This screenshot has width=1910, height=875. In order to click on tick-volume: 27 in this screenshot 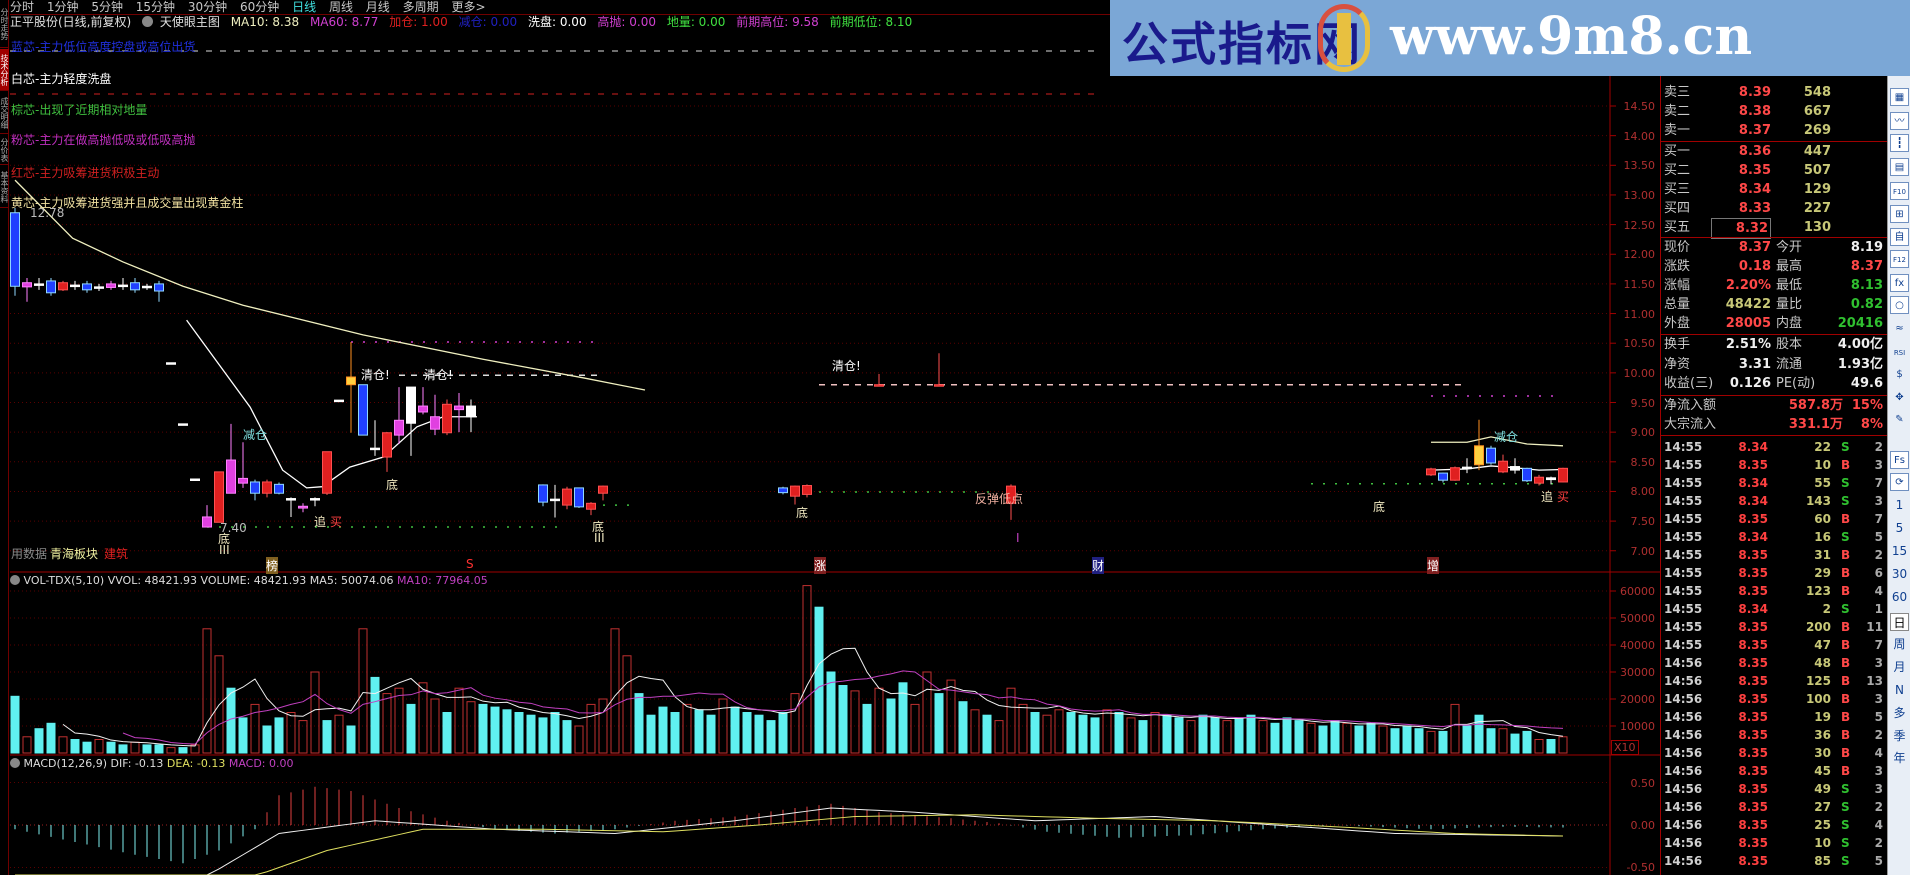, I will do `click(1822, 807)`.